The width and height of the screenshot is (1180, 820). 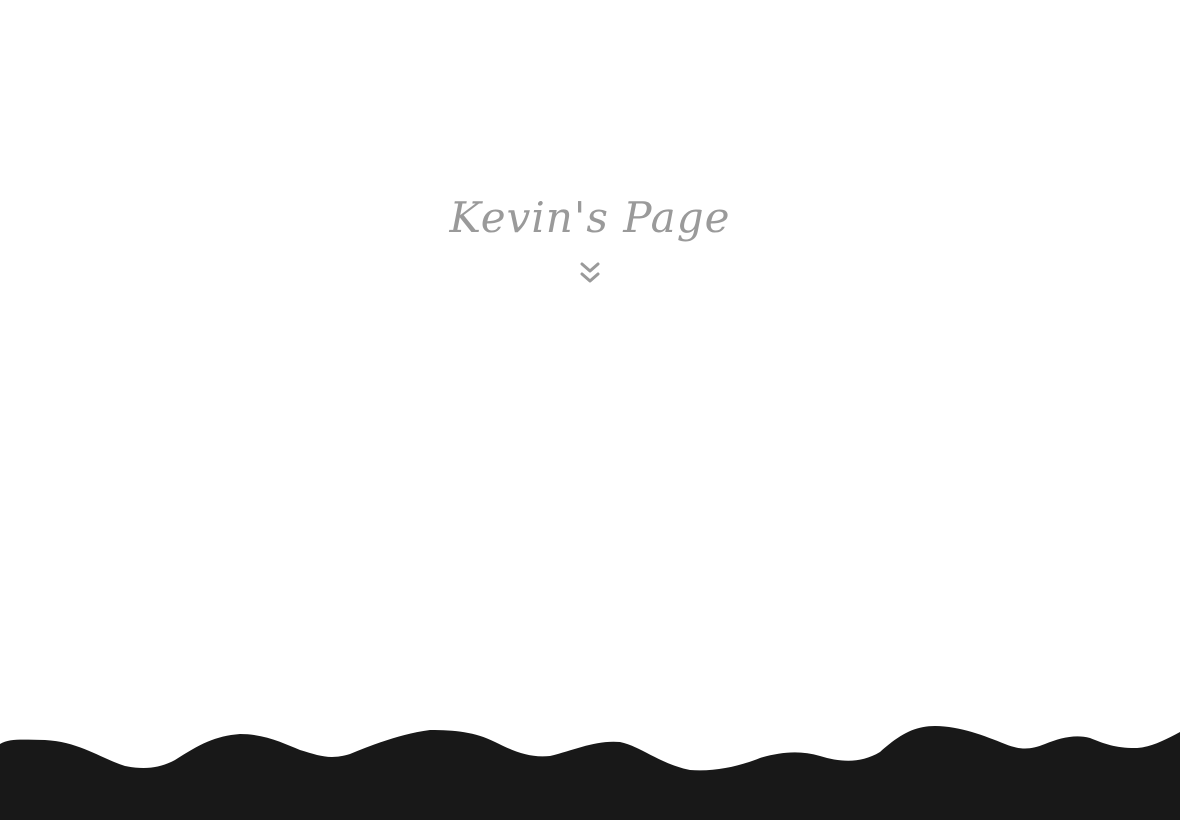 What do you see at coordinates (590, 217) in the screenshot?
I see `site-title: Kevin's Page` at bounding box center [590, 217].